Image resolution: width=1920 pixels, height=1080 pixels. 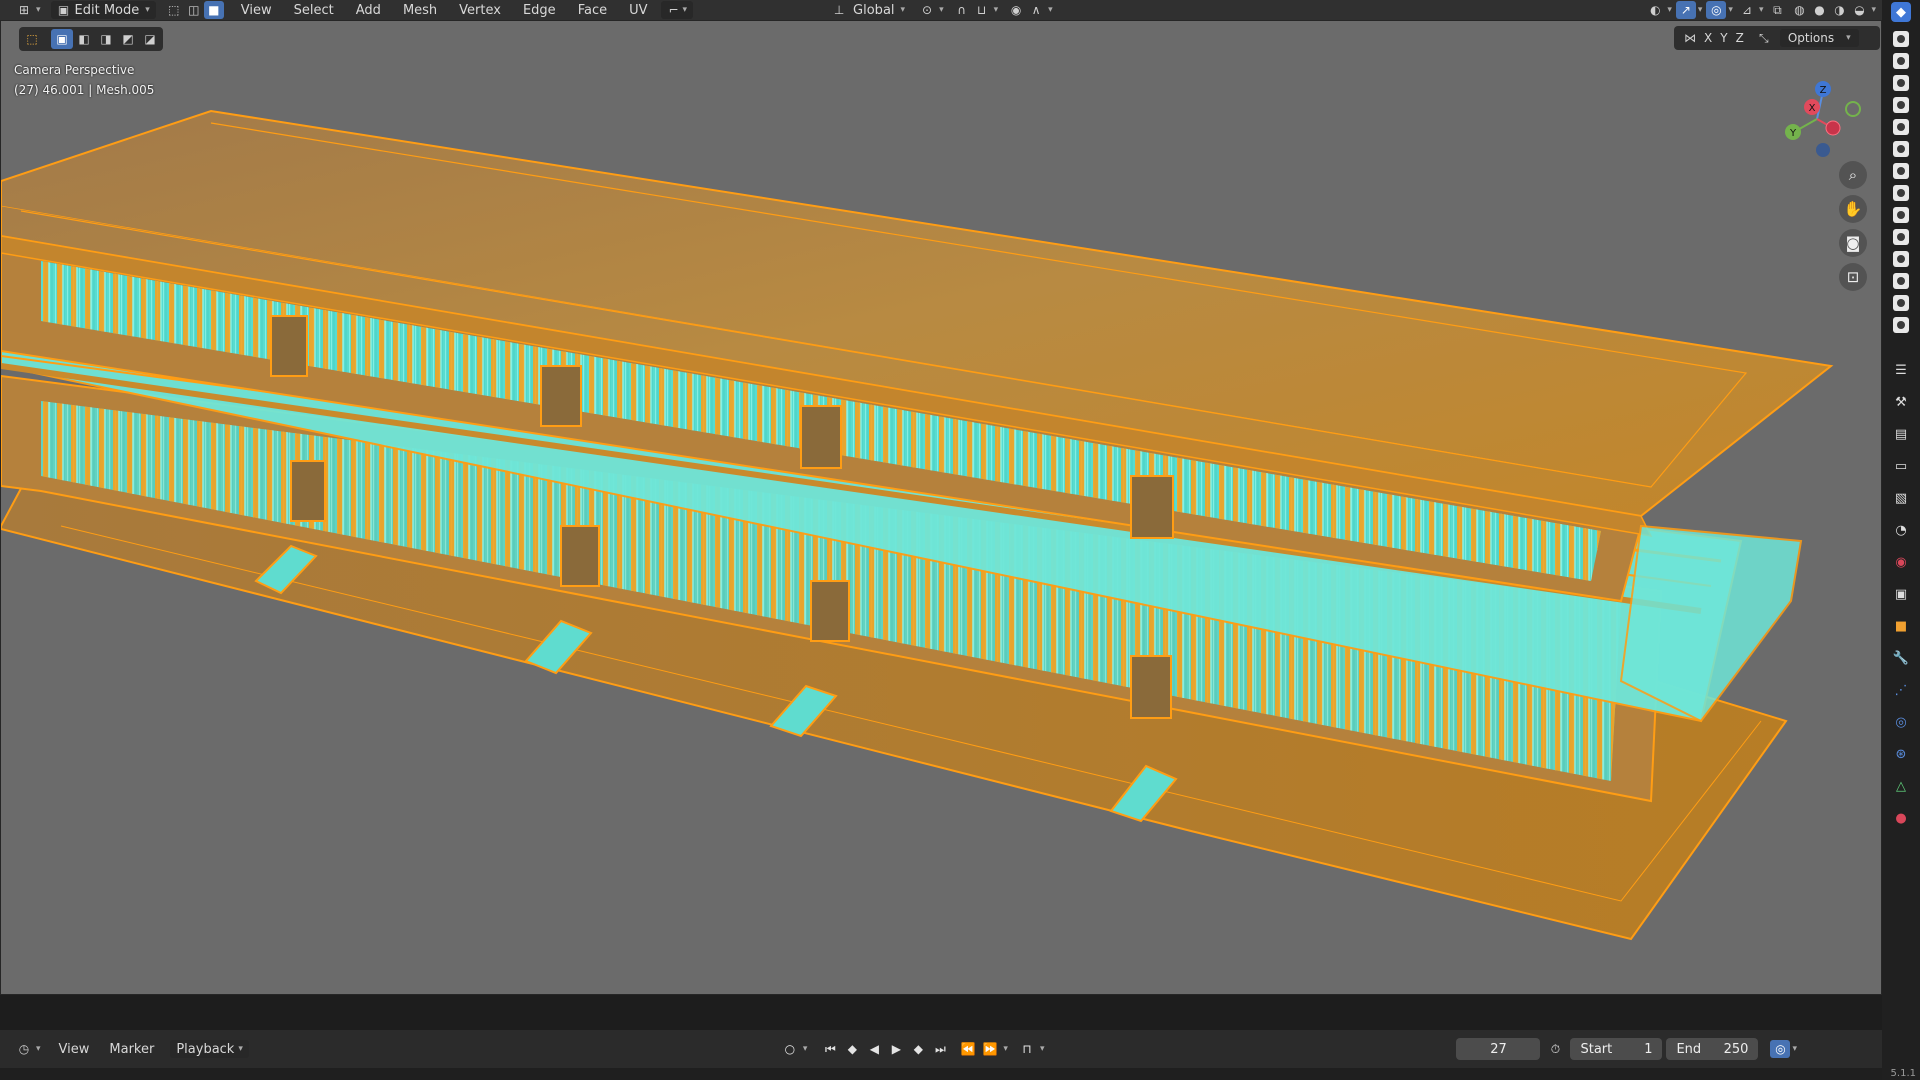 What do you see at coordinates (982, 10) in the screenshot?
I see `snap-target-icon: ⊔` at bounding box center [982, 10].